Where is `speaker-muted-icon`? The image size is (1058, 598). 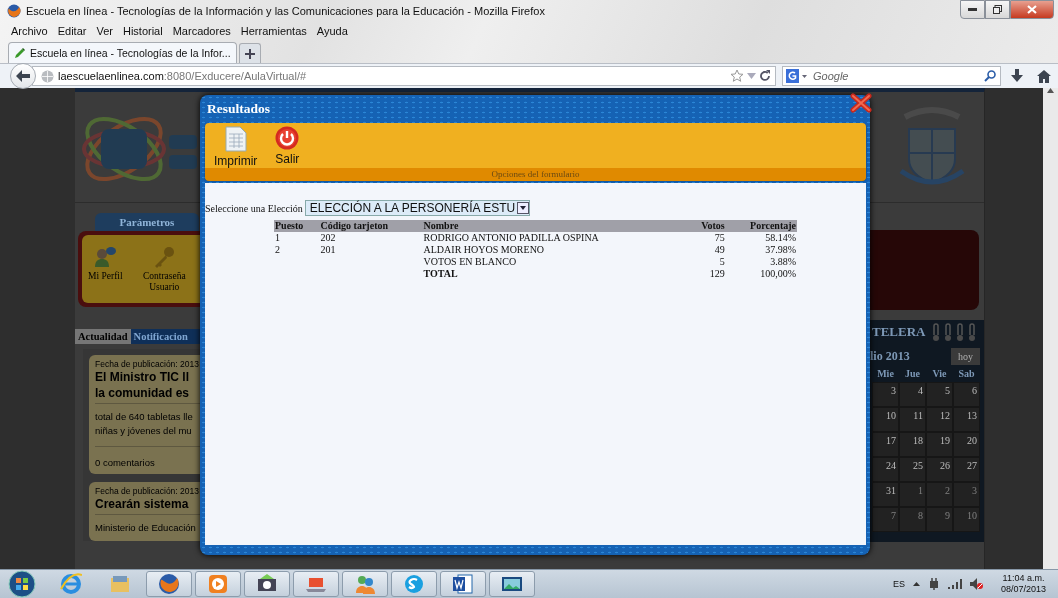 speaker-muted-icon is located at coordinates (976, 584).